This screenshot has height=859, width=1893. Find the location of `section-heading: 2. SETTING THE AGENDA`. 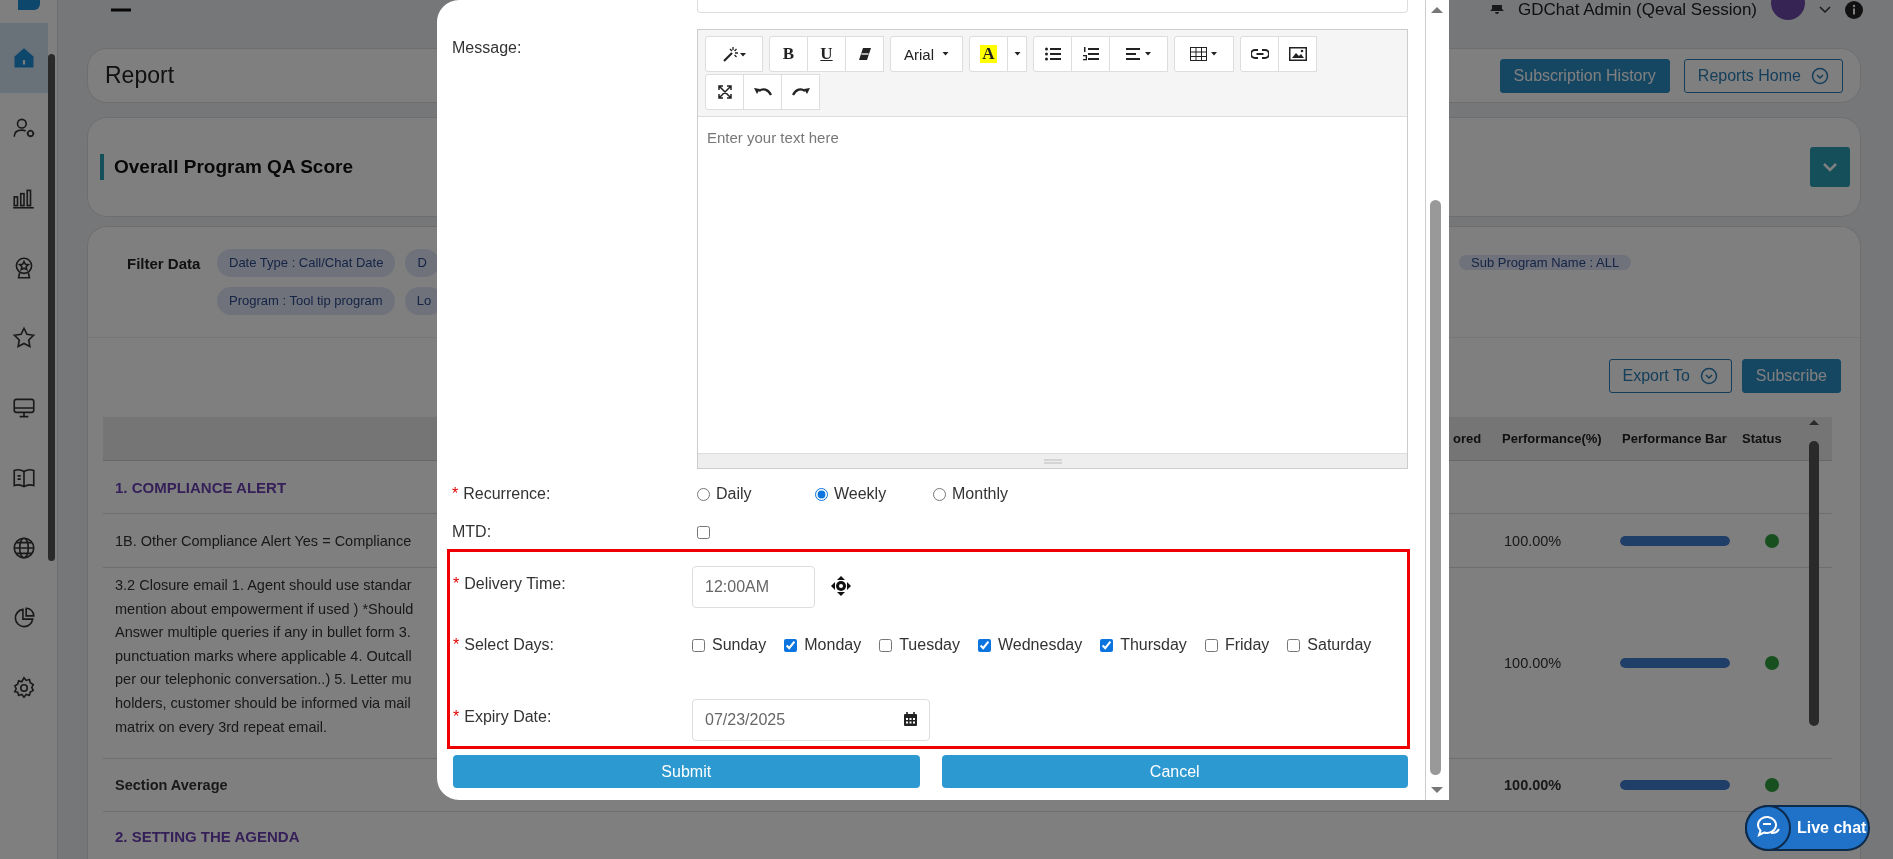

section-heading: 2. SETTING THE AGENDA is located at coordinates (207, 836).